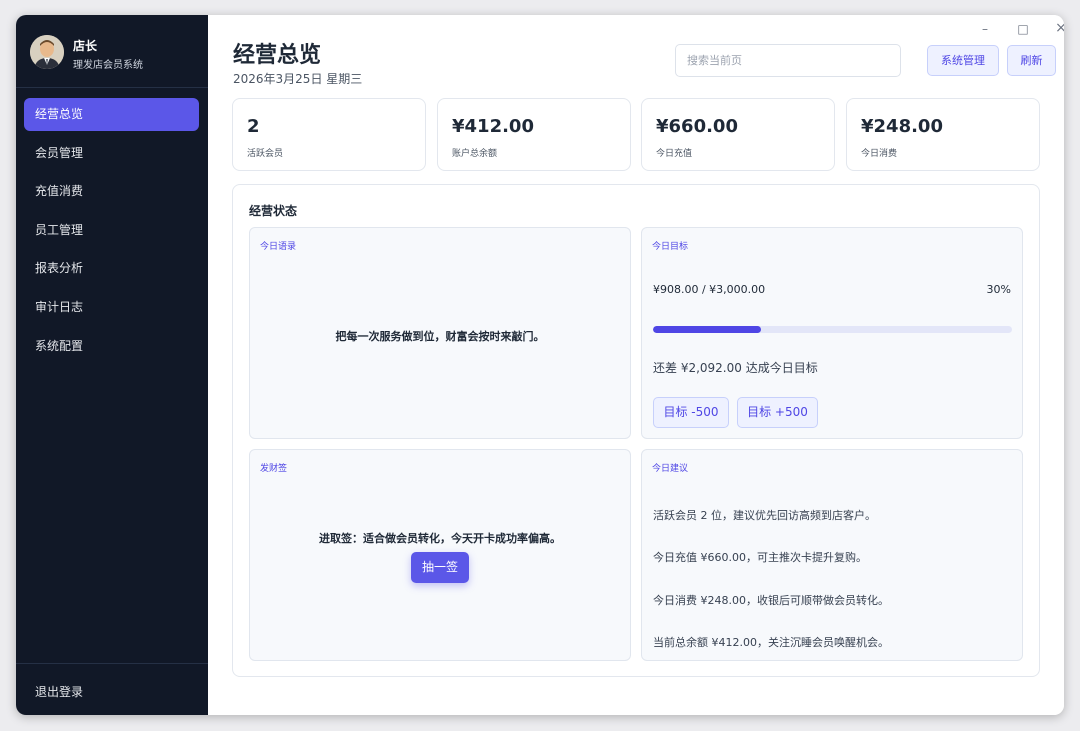  I want to click on page-title: 经营总览, so click(277, 55).